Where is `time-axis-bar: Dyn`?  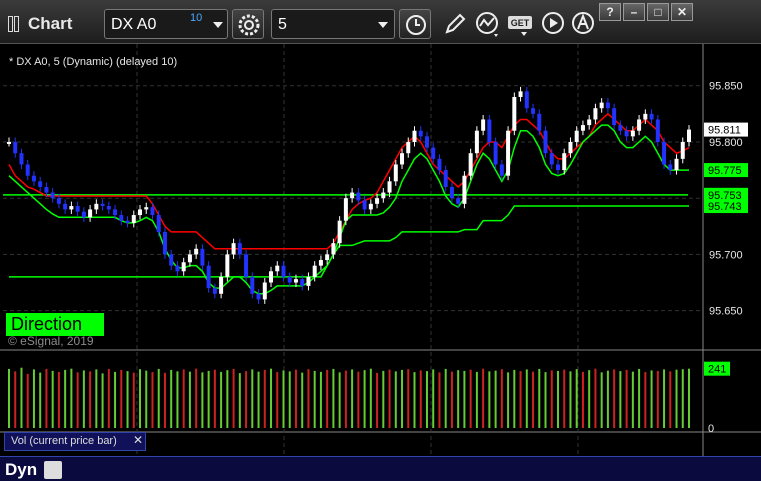
time-axis-bar: Dyn is located at coordinates (380, 468).